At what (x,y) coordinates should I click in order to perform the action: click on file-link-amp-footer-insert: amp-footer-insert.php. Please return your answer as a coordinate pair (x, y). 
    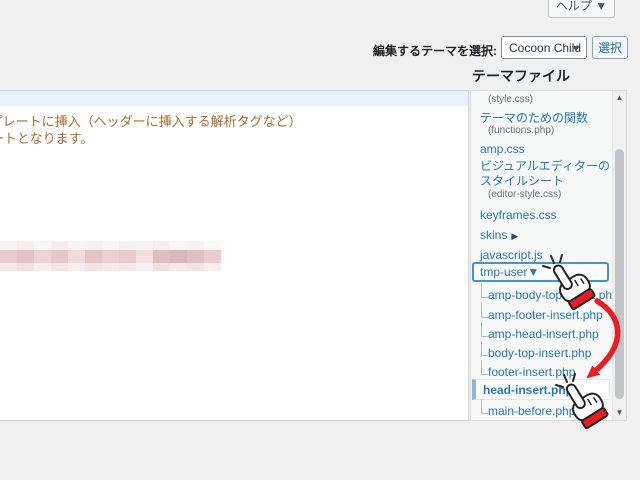
    Looking at the image, I should click on (545, 315).